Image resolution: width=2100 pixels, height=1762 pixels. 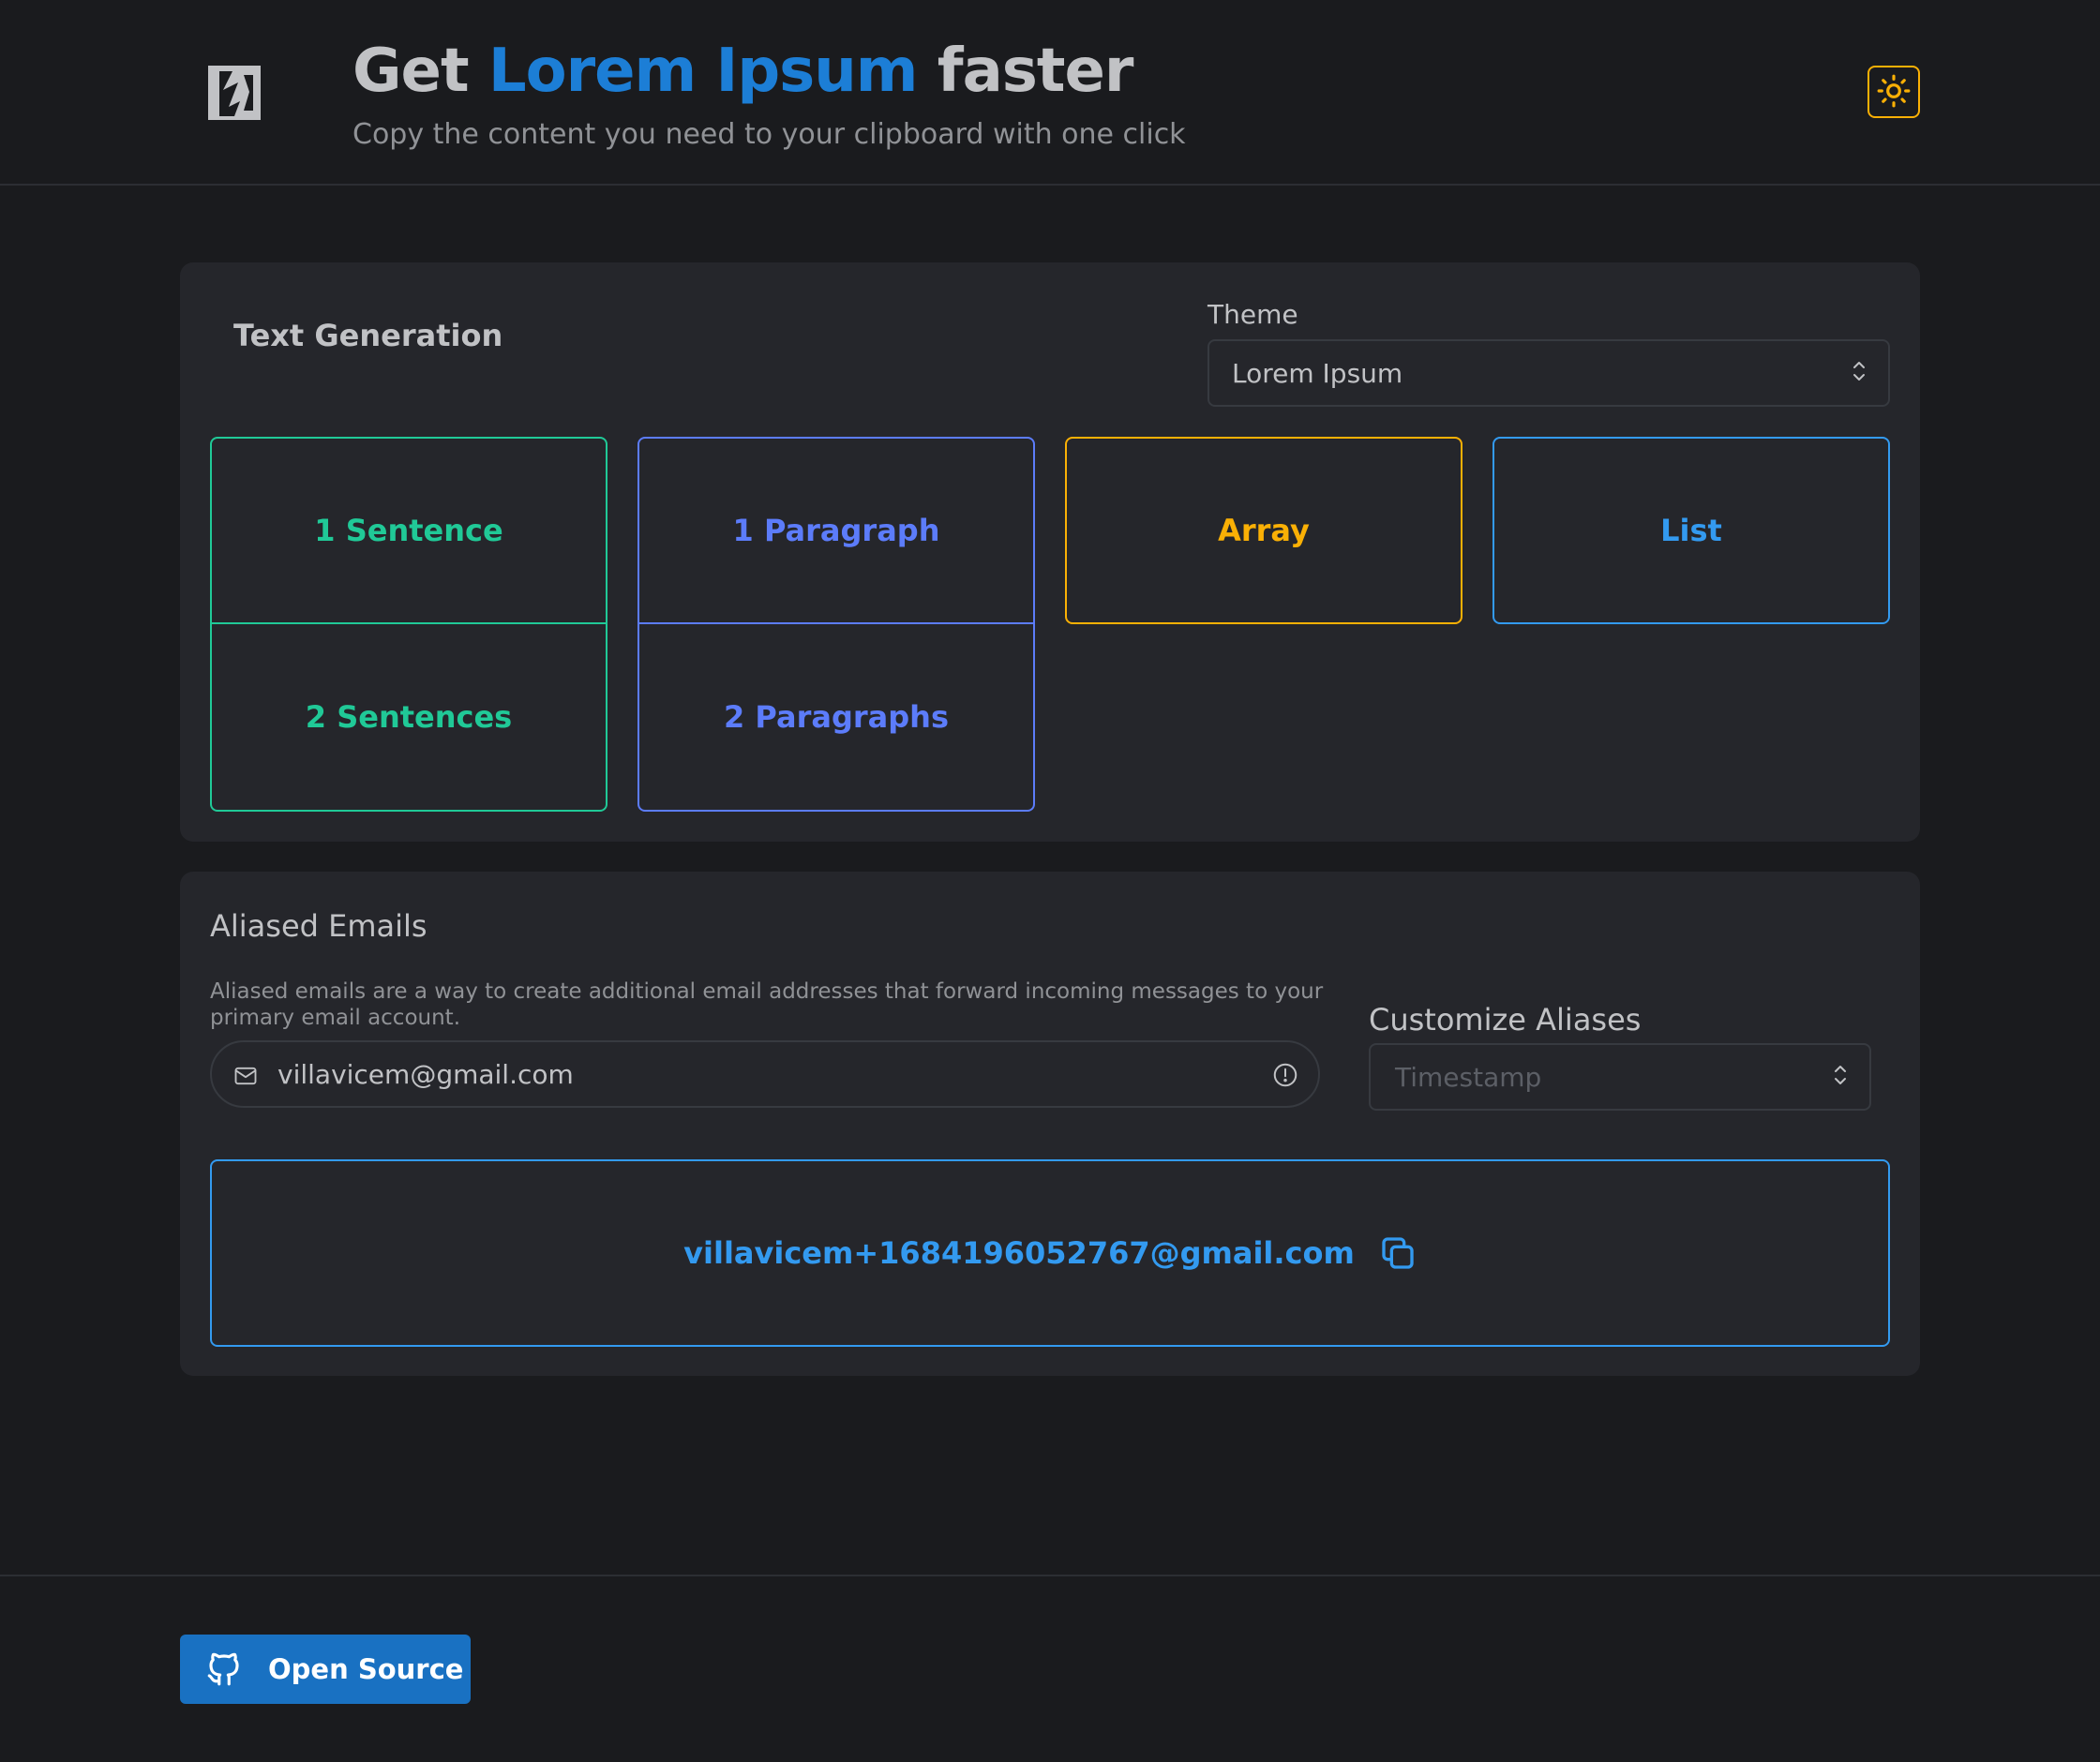 I want to click on aliased-emails-title: Aliased Emails, so click(x=319, y=926).